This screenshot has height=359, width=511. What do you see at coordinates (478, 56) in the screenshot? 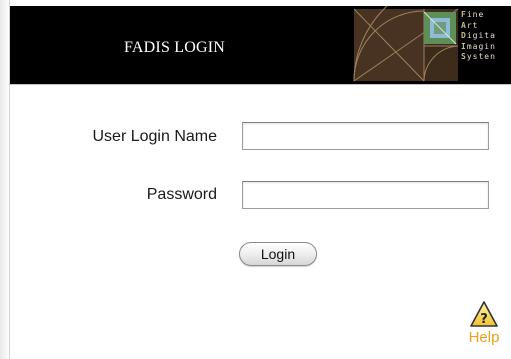
I see `logo-line: Systen` at bounding box center [478, 56].